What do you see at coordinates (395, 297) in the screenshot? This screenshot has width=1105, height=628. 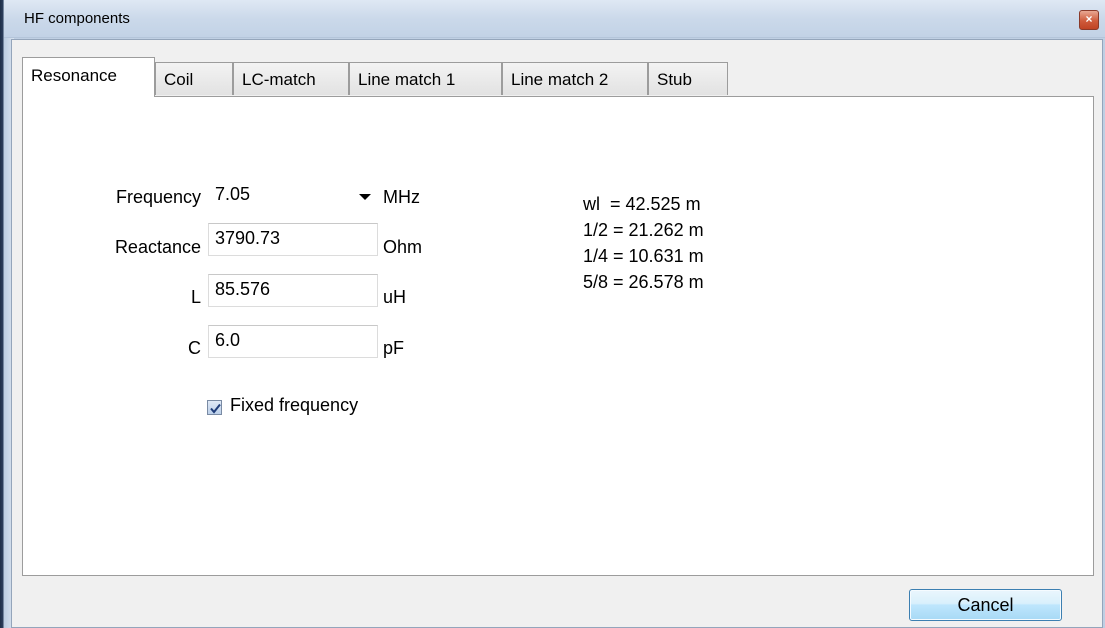 I see `inductance-unit: uH` at bounding box center [395, 297].